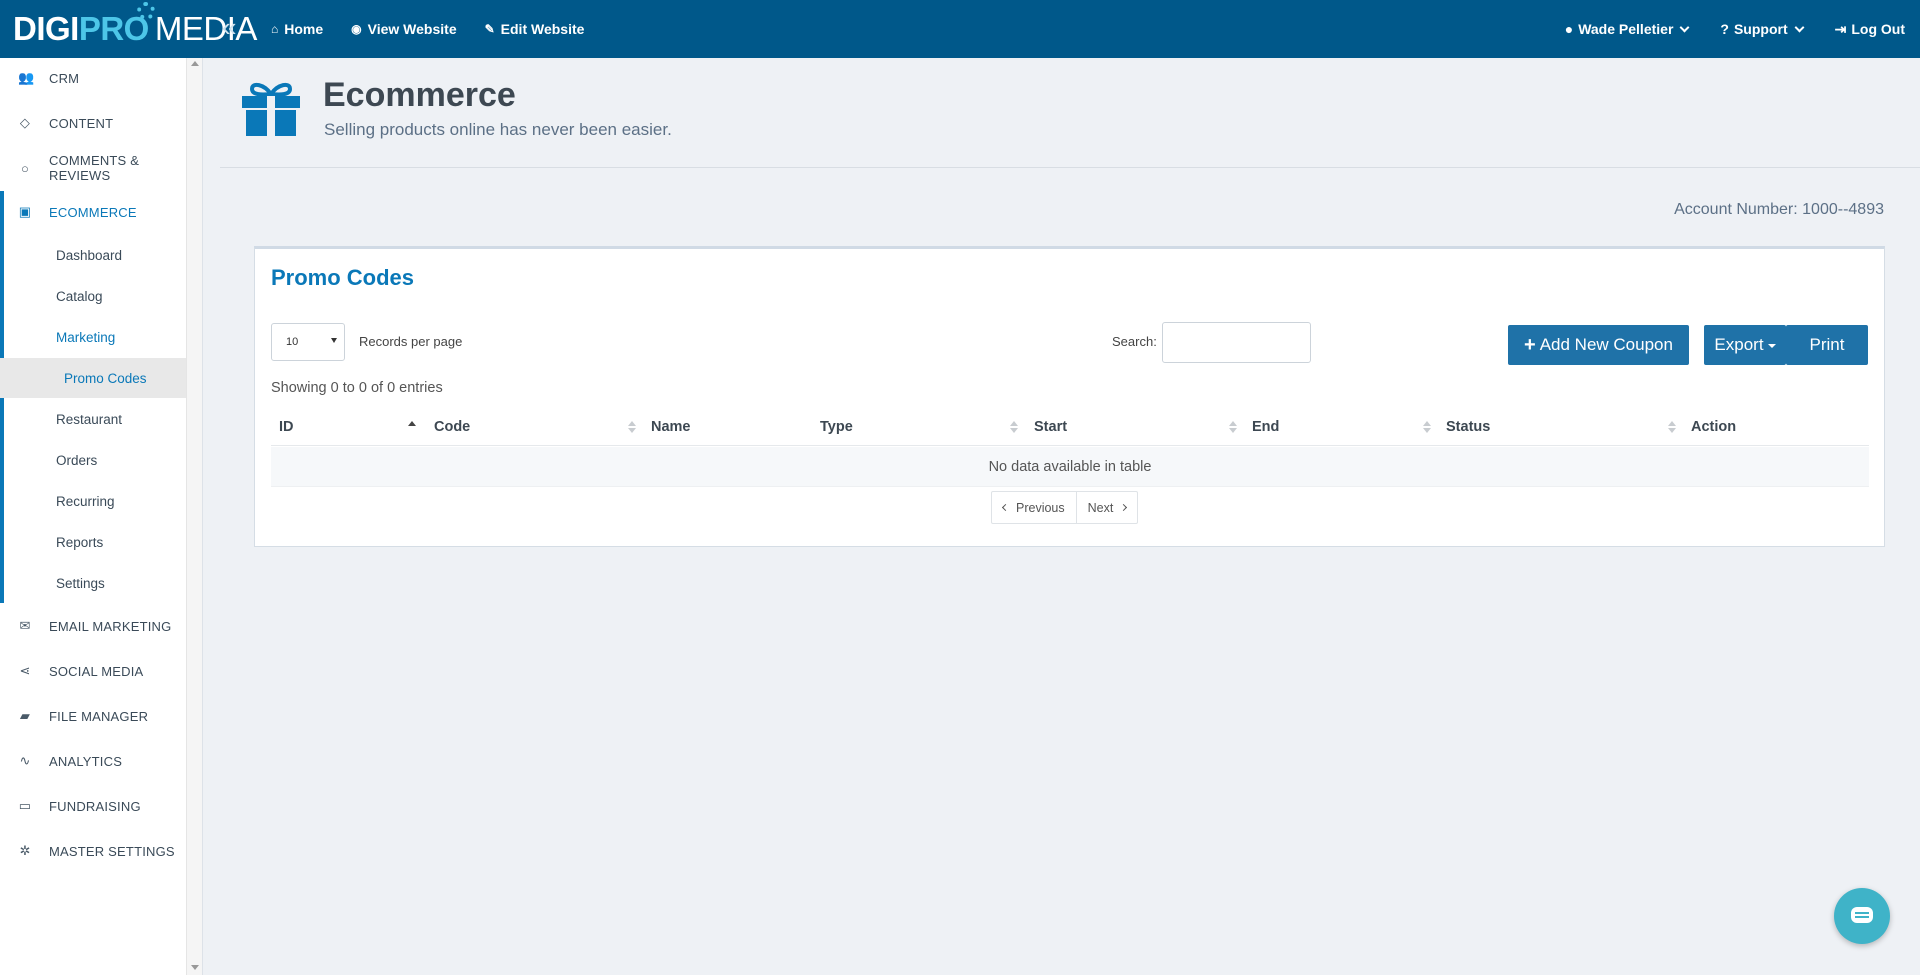 This screenshot has height=975, width=1920. Describe the element at coordinates (25, 625) in the screenshot. I see `envelope-icon: ✉` at that location.